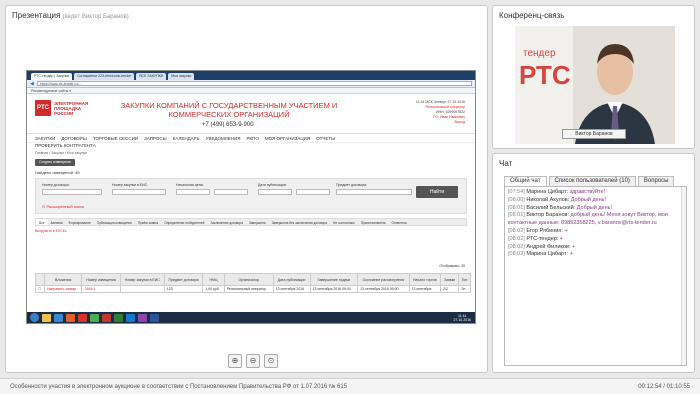 Image resolution: width=700 pixels, height=394 pixels. I want to click on eis-number-input, so click(139, 192).